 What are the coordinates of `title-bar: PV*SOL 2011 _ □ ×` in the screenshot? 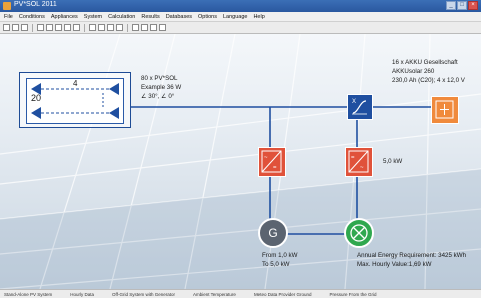 It's located at (240, 6).